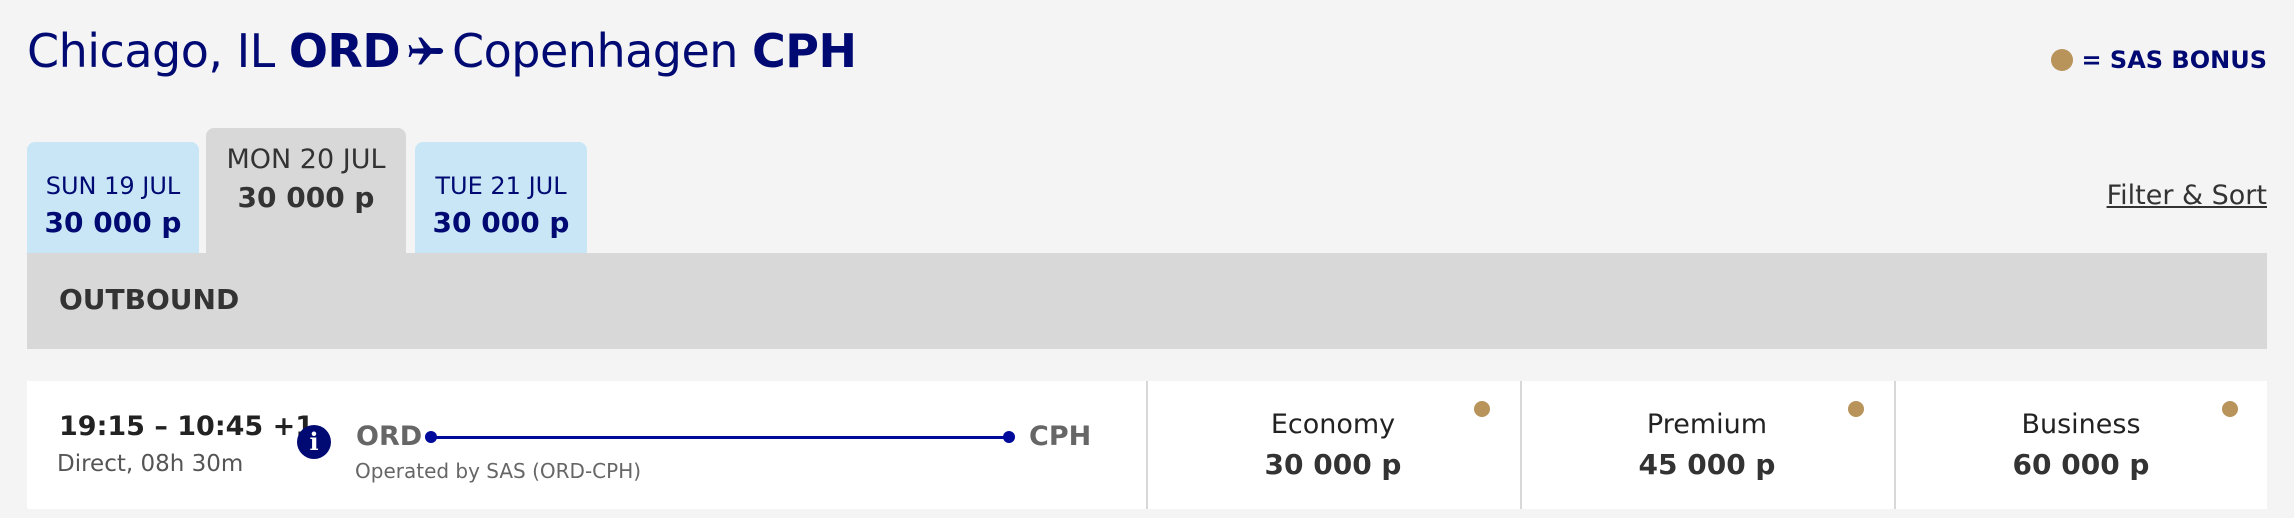 The width and height of the screenshot is (2294, 518). I want to click on destination-code: CPH, so click(804, 51).